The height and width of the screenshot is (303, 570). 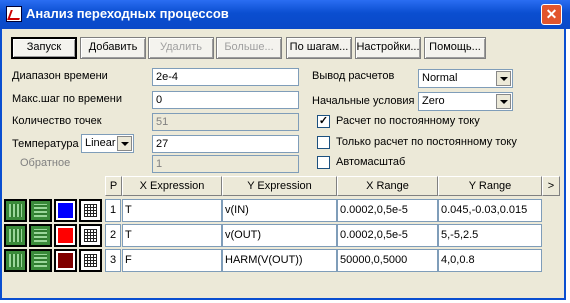 I want to click on title-bar: Анализ переходных процессов ✕, so click(x=285, y=14).